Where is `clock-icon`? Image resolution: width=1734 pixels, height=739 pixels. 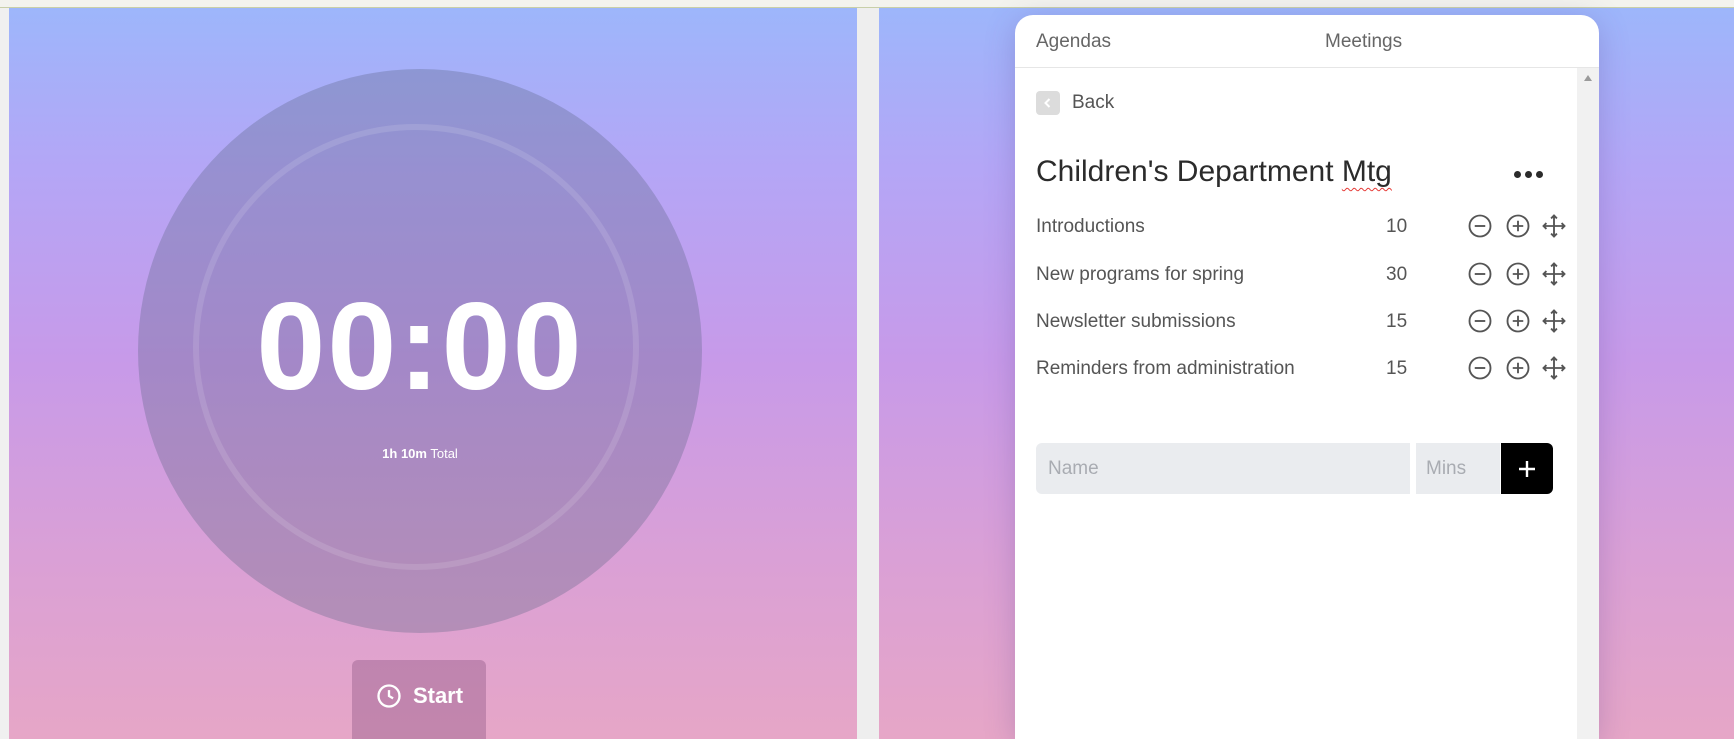
clock-icon is located at coordinates (389, 695).